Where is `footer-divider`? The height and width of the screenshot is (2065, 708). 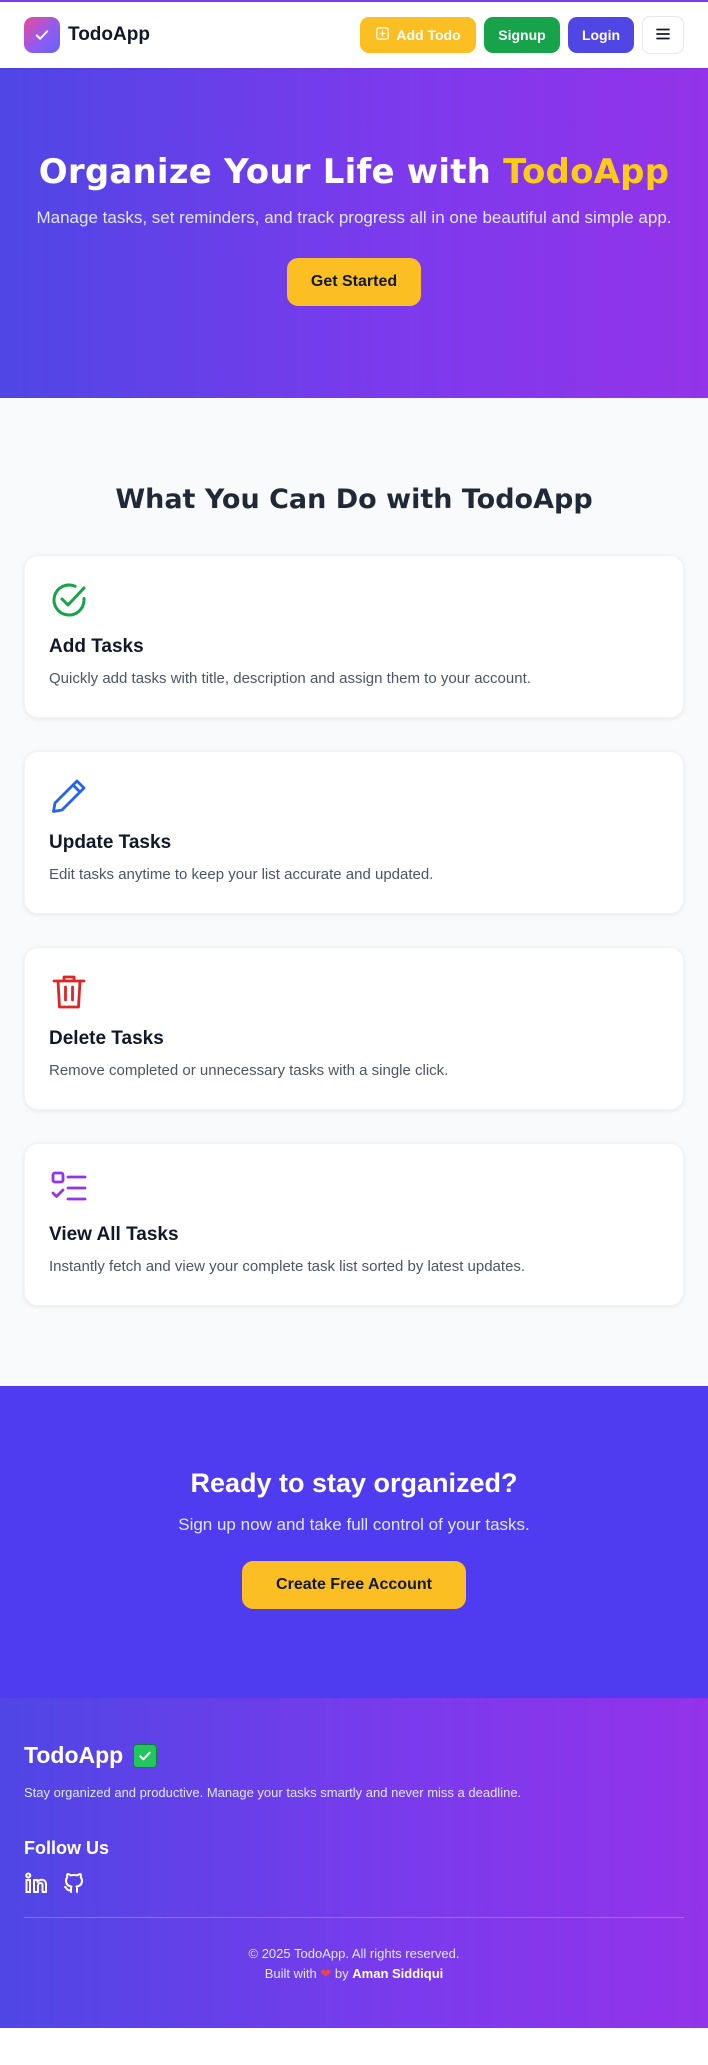
footer-divider is located at coordinates (354, 1917).